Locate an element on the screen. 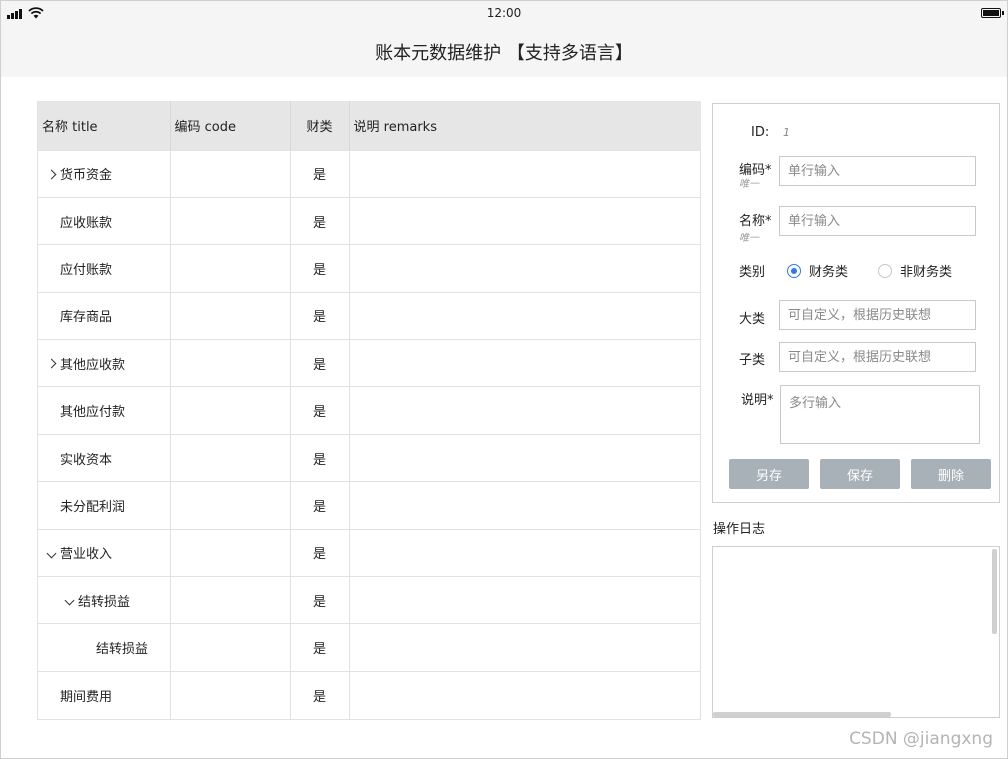 This screenshot has width=1008, height=759. name-input is located at coordinates (877, 221).